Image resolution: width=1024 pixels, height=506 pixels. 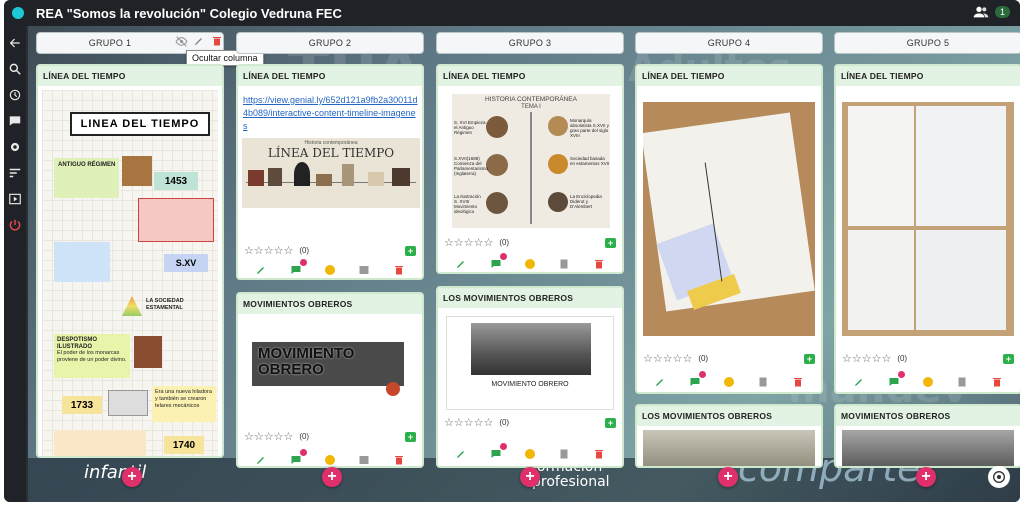 What do you see at coordinates (176, 181) in the screenshot?
I see `poster-year: 1453` at bounding box center [176, 181].